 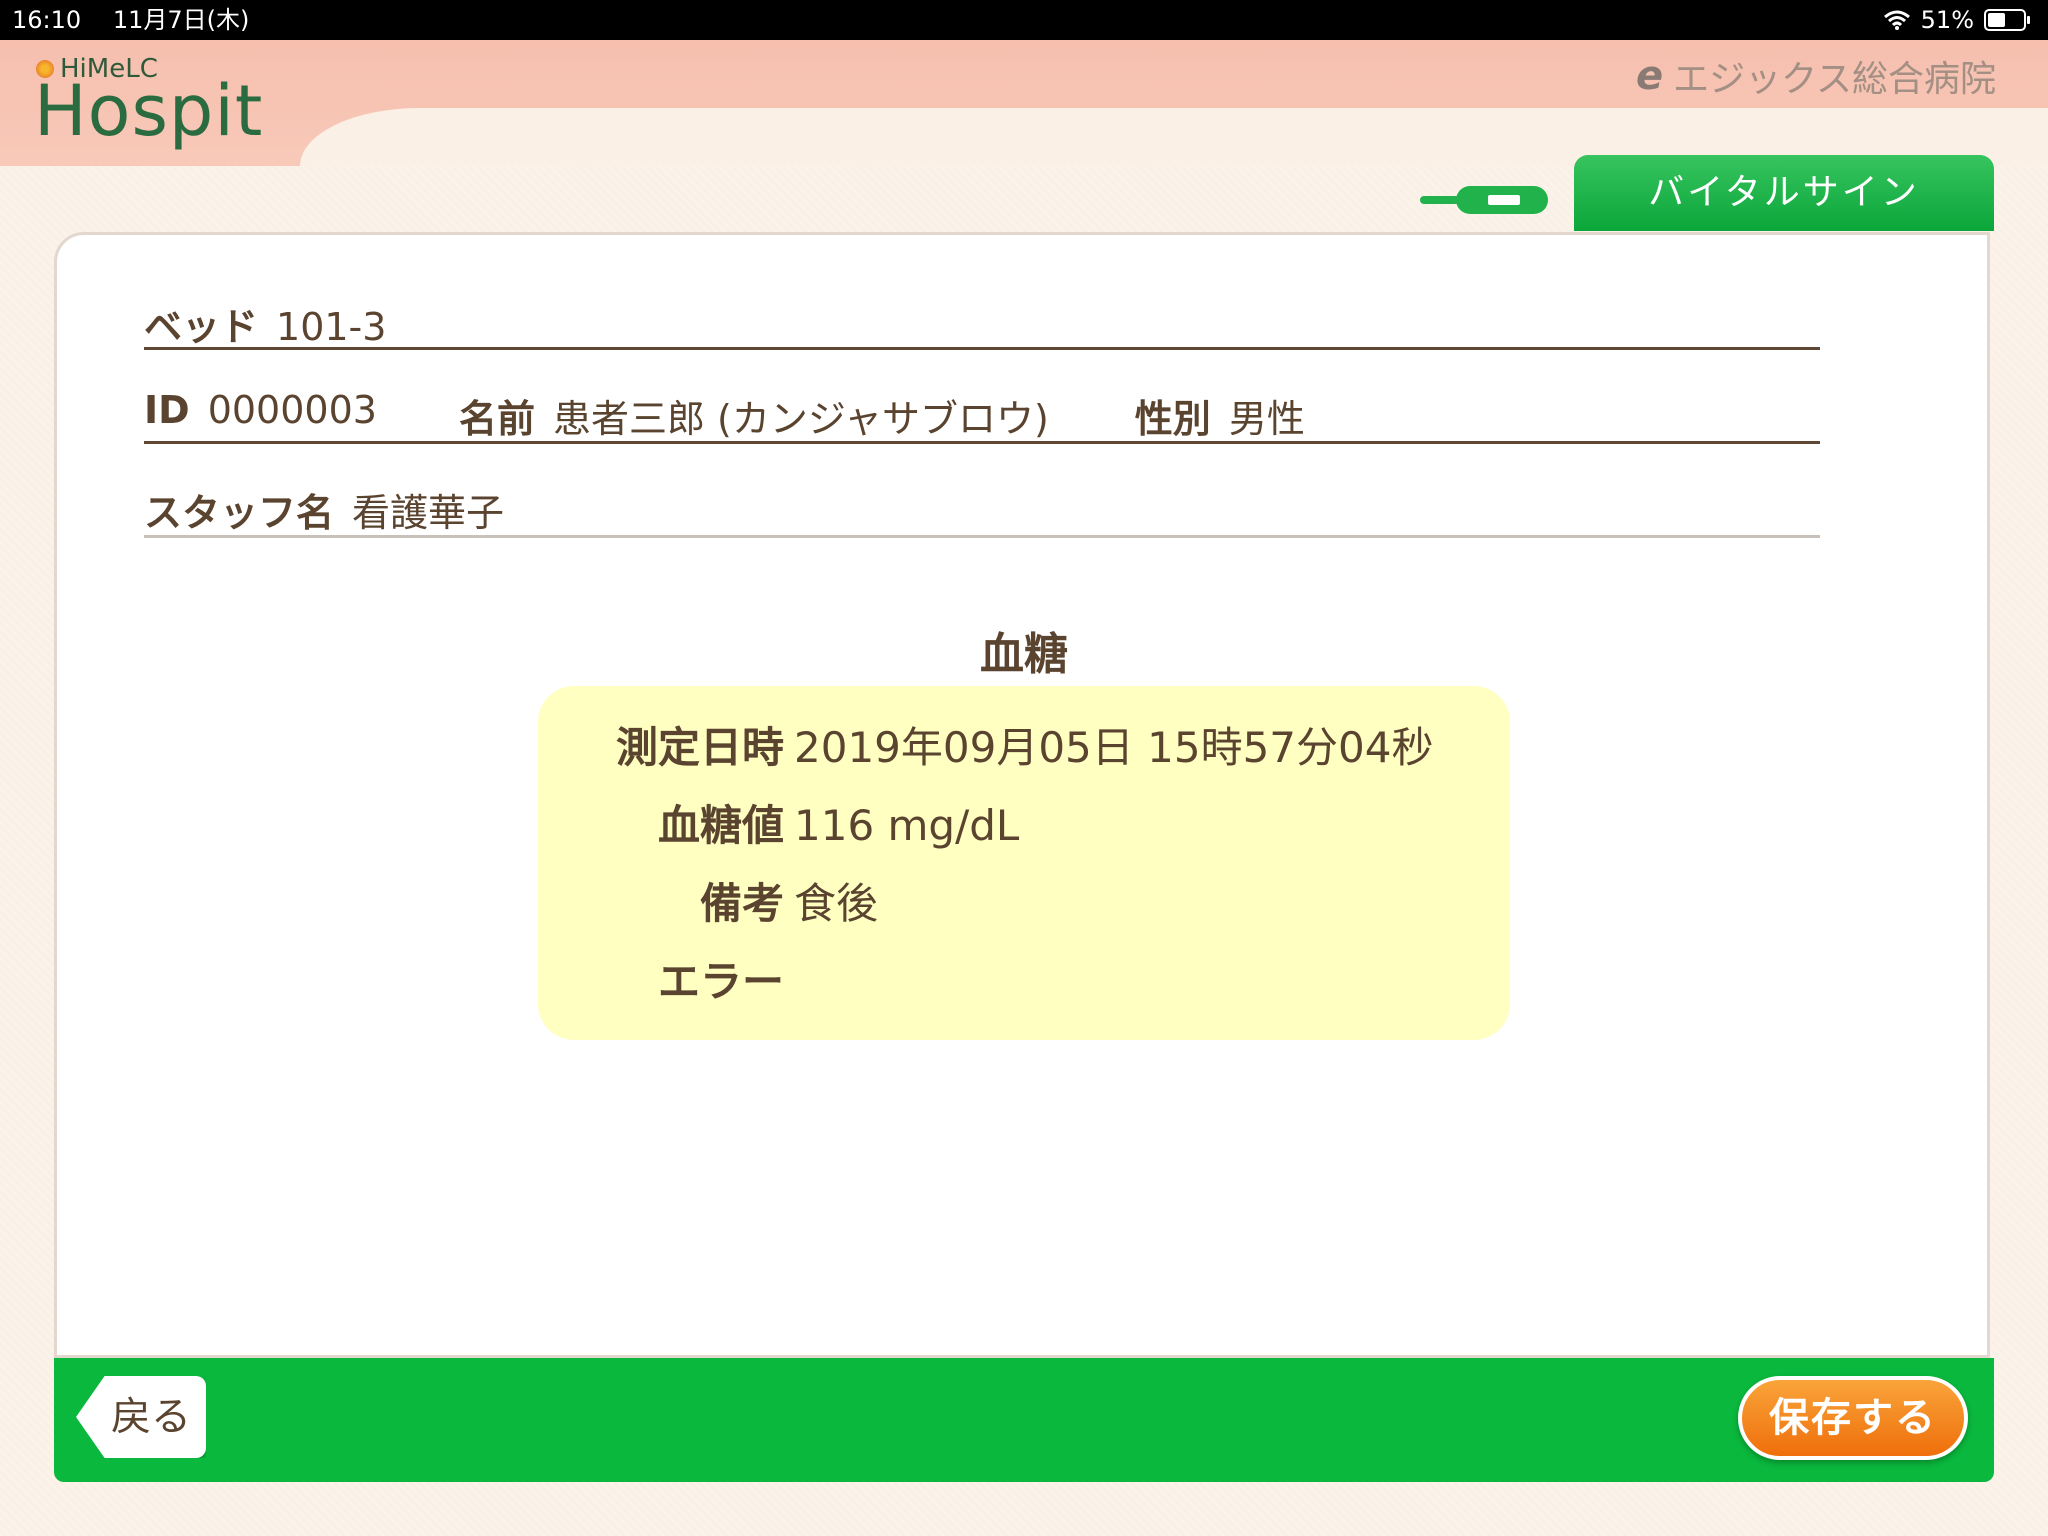 What do you see at coordinates (47, 20) in the screenshot?
I see `status-time: 16:10` at bounding box center [47, 20].